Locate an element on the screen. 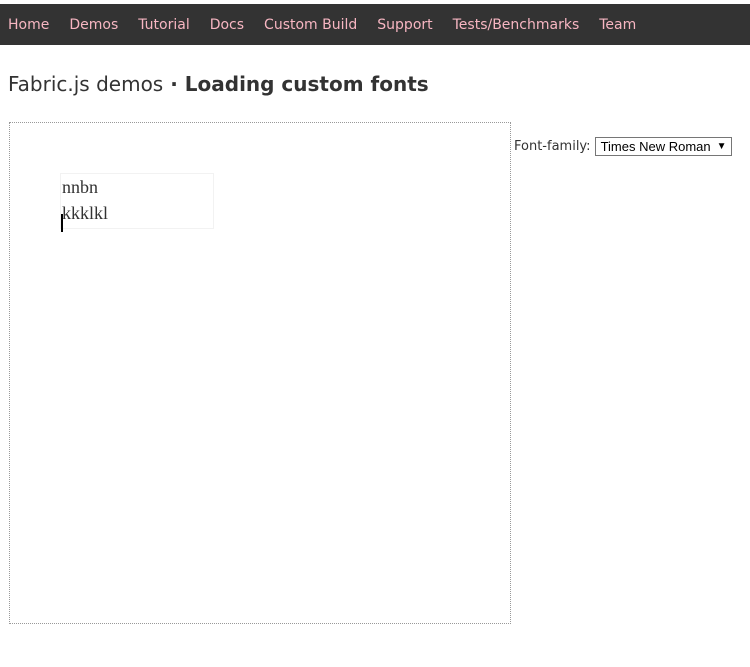 This screenshot has width=750, height=667. page-title: Fabric.js demos · Loading custom fonts is located at coordinates (218, 84).